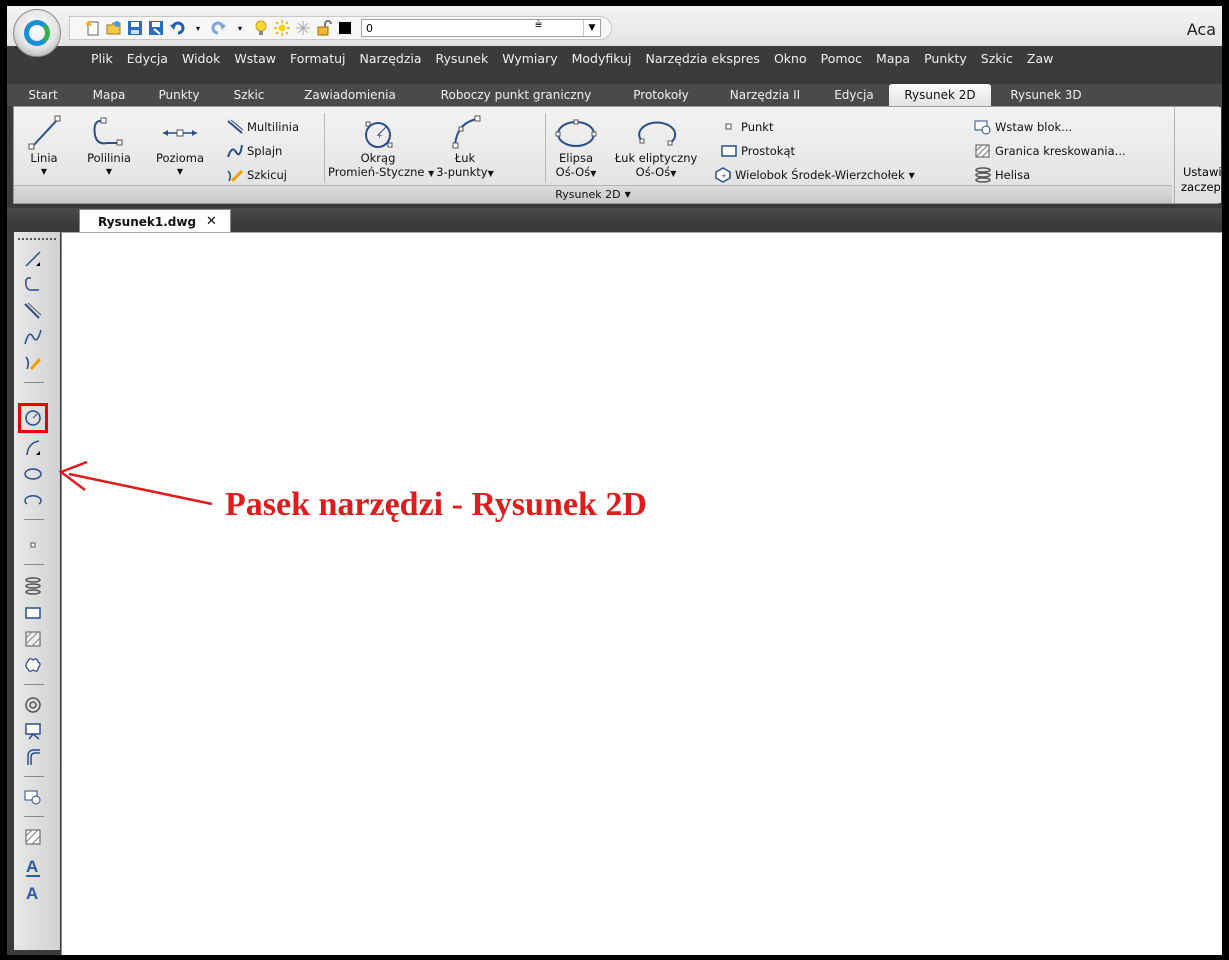 Image resolution: width=1229 pixels, height=960 pixels. Describe the element at coordinates (940, 95) in the screenshot. I see `tab-rysunek-2d: Rysunek 2D` at that location.